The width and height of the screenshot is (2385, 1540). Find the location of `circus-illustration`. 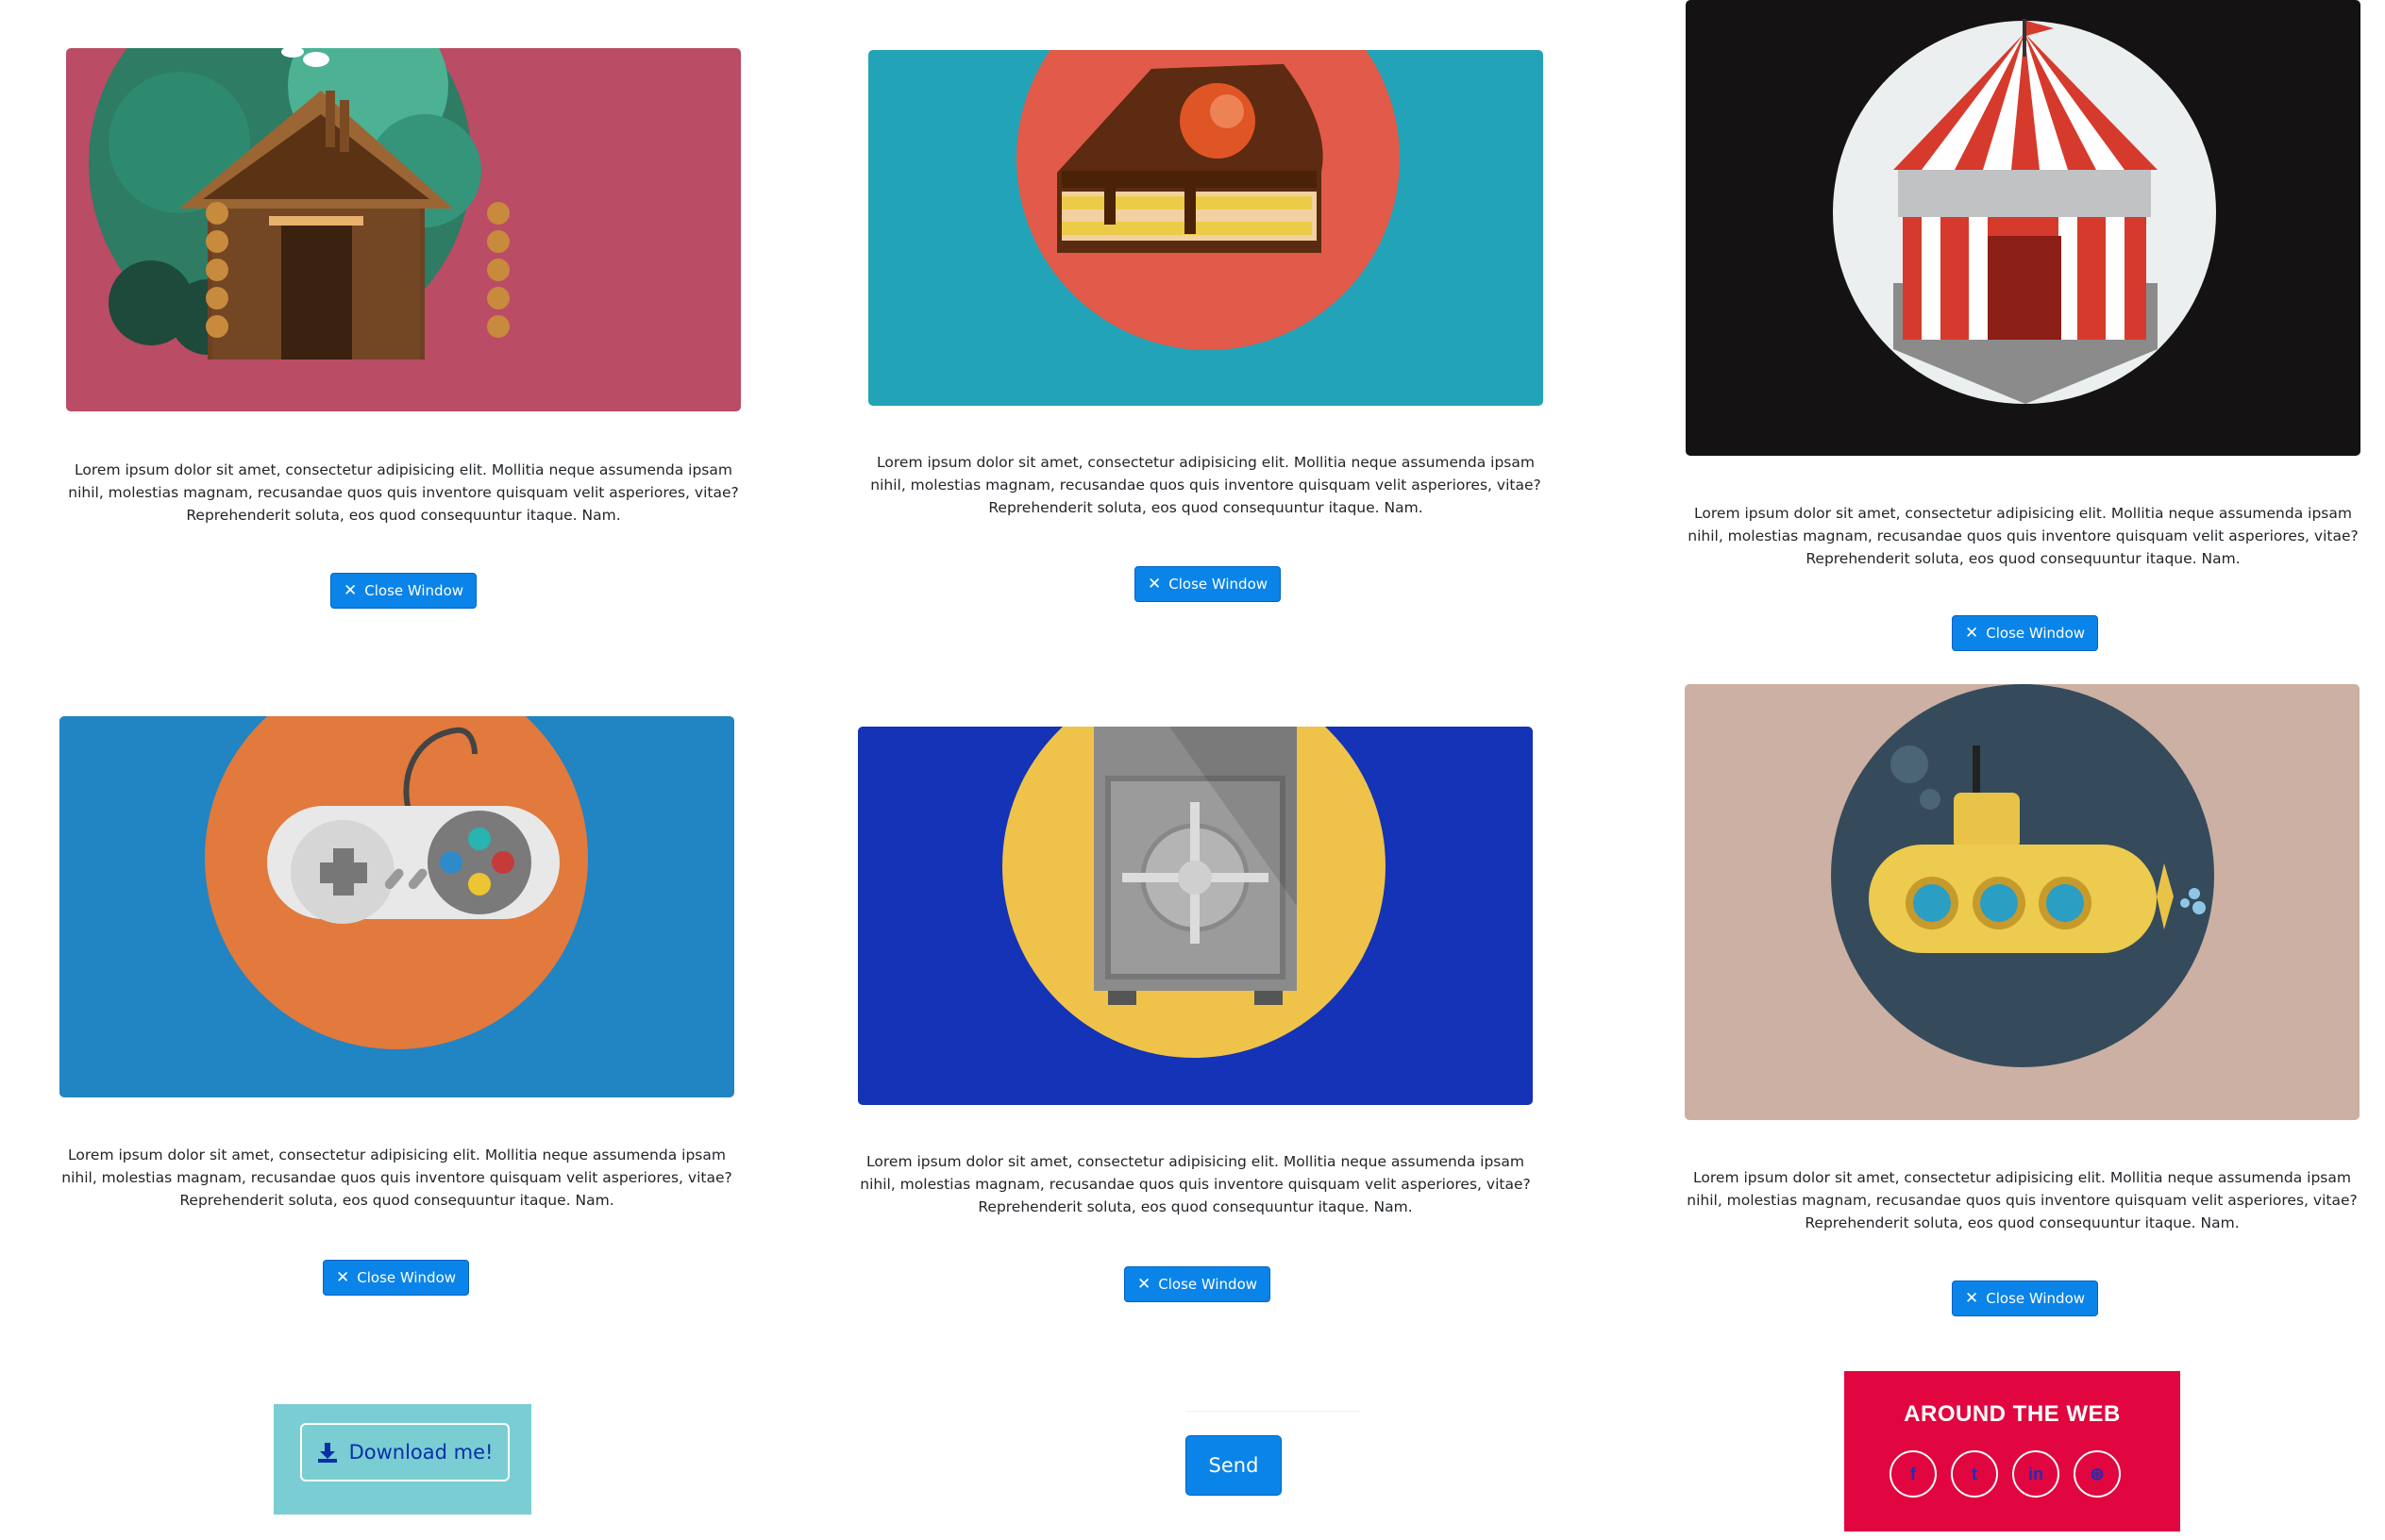

circus-illustration is located at coordinates (2023, 228).